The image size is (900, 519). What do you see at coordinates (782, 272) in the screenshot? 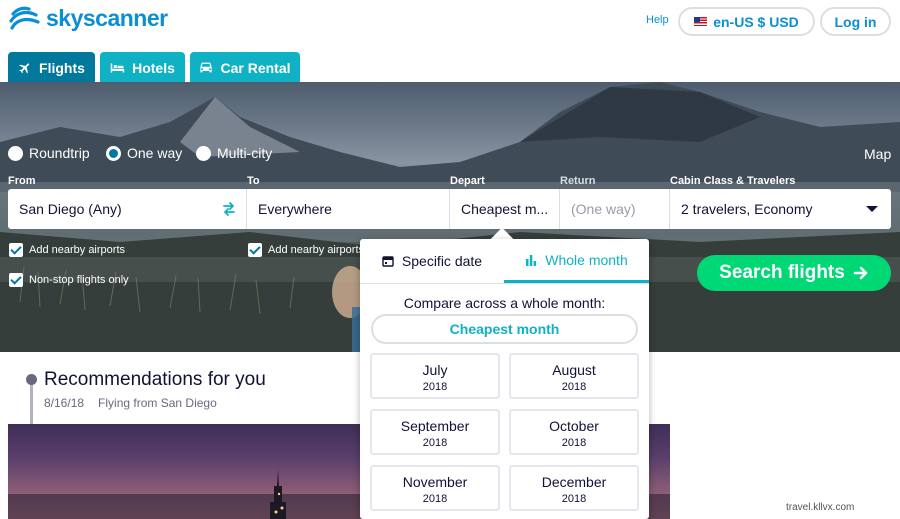
I see `search-flights-label: Search flights` at bounding box center [782, 272].